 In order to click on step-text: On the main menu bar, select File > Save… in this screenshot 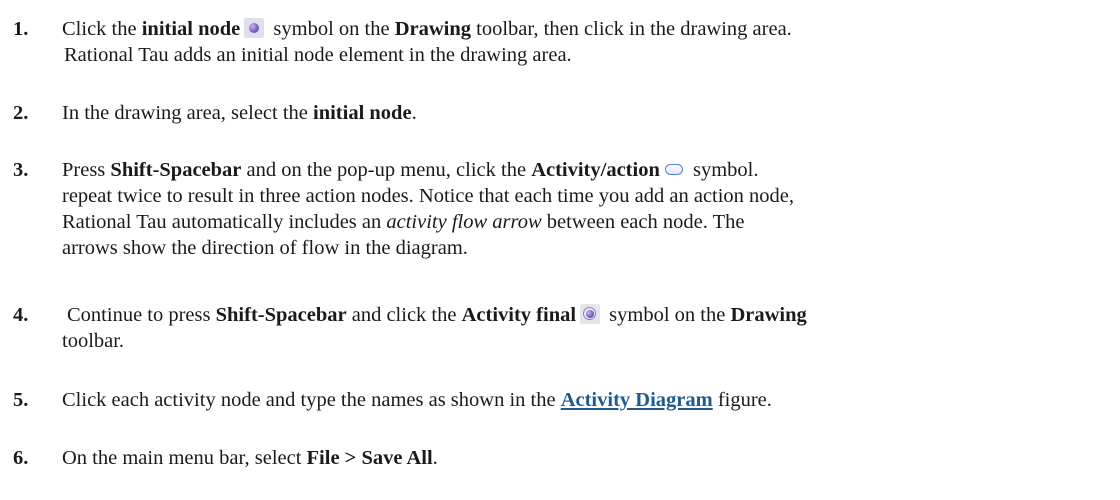, I will do `click(589, 458)`.